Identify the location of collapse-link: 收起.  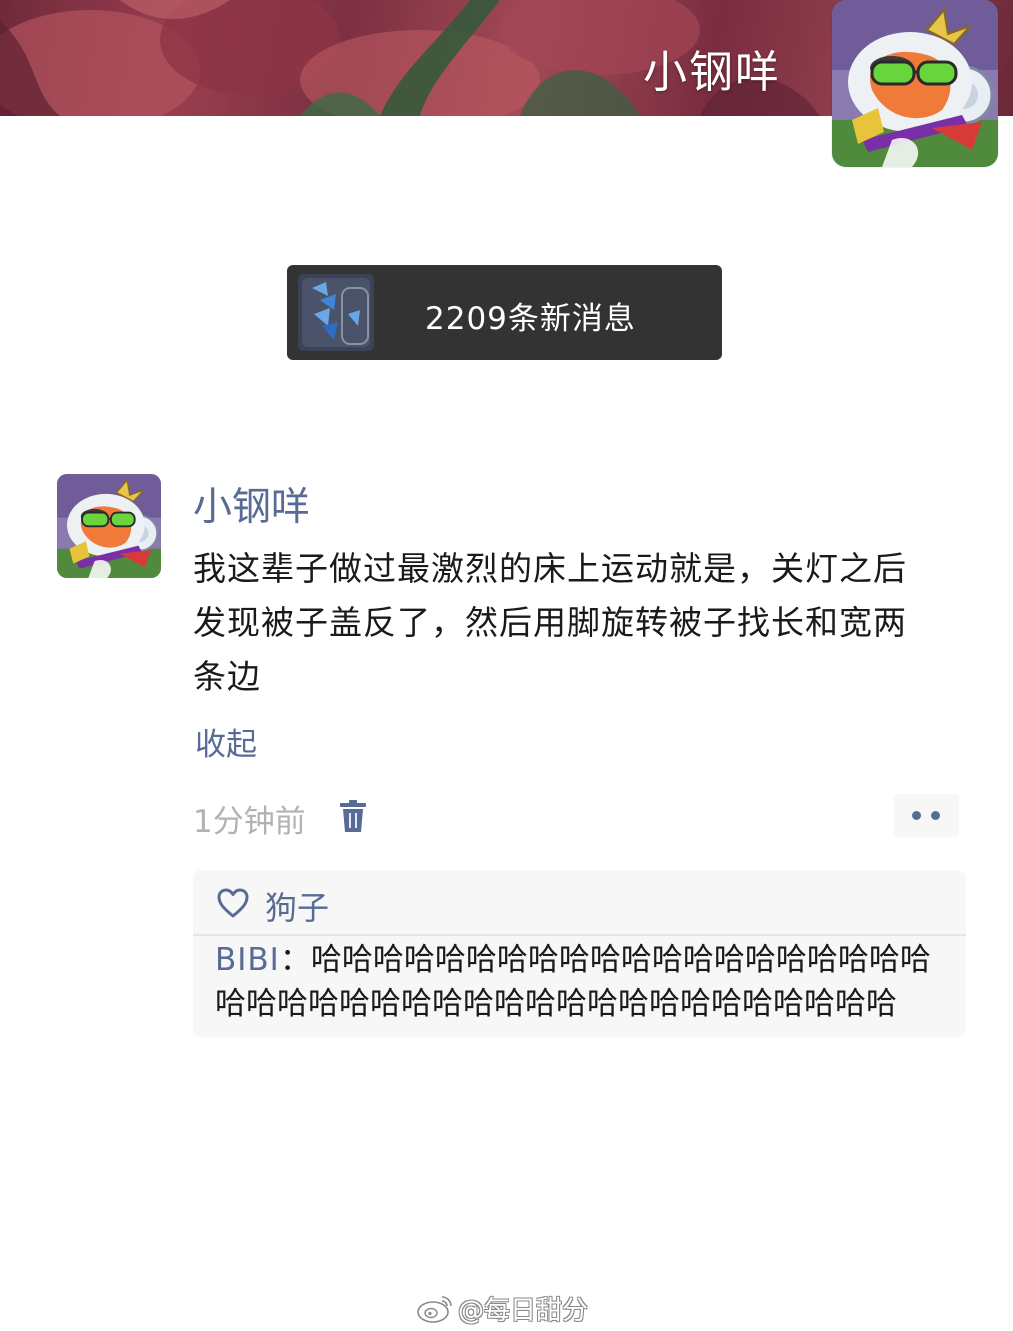
(226, 741).